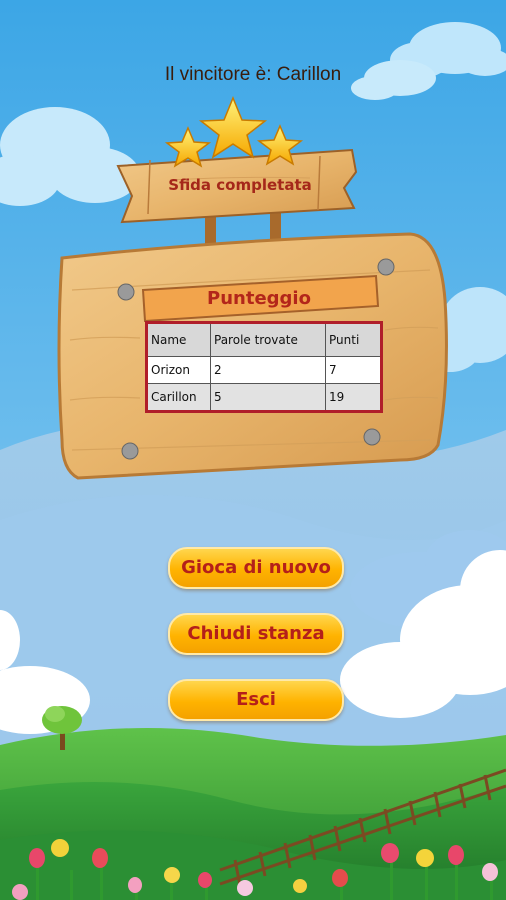 This screenshot has height=900, width=506. I want to click on column-header-words-found: Parole trovate, so click(268, 339).